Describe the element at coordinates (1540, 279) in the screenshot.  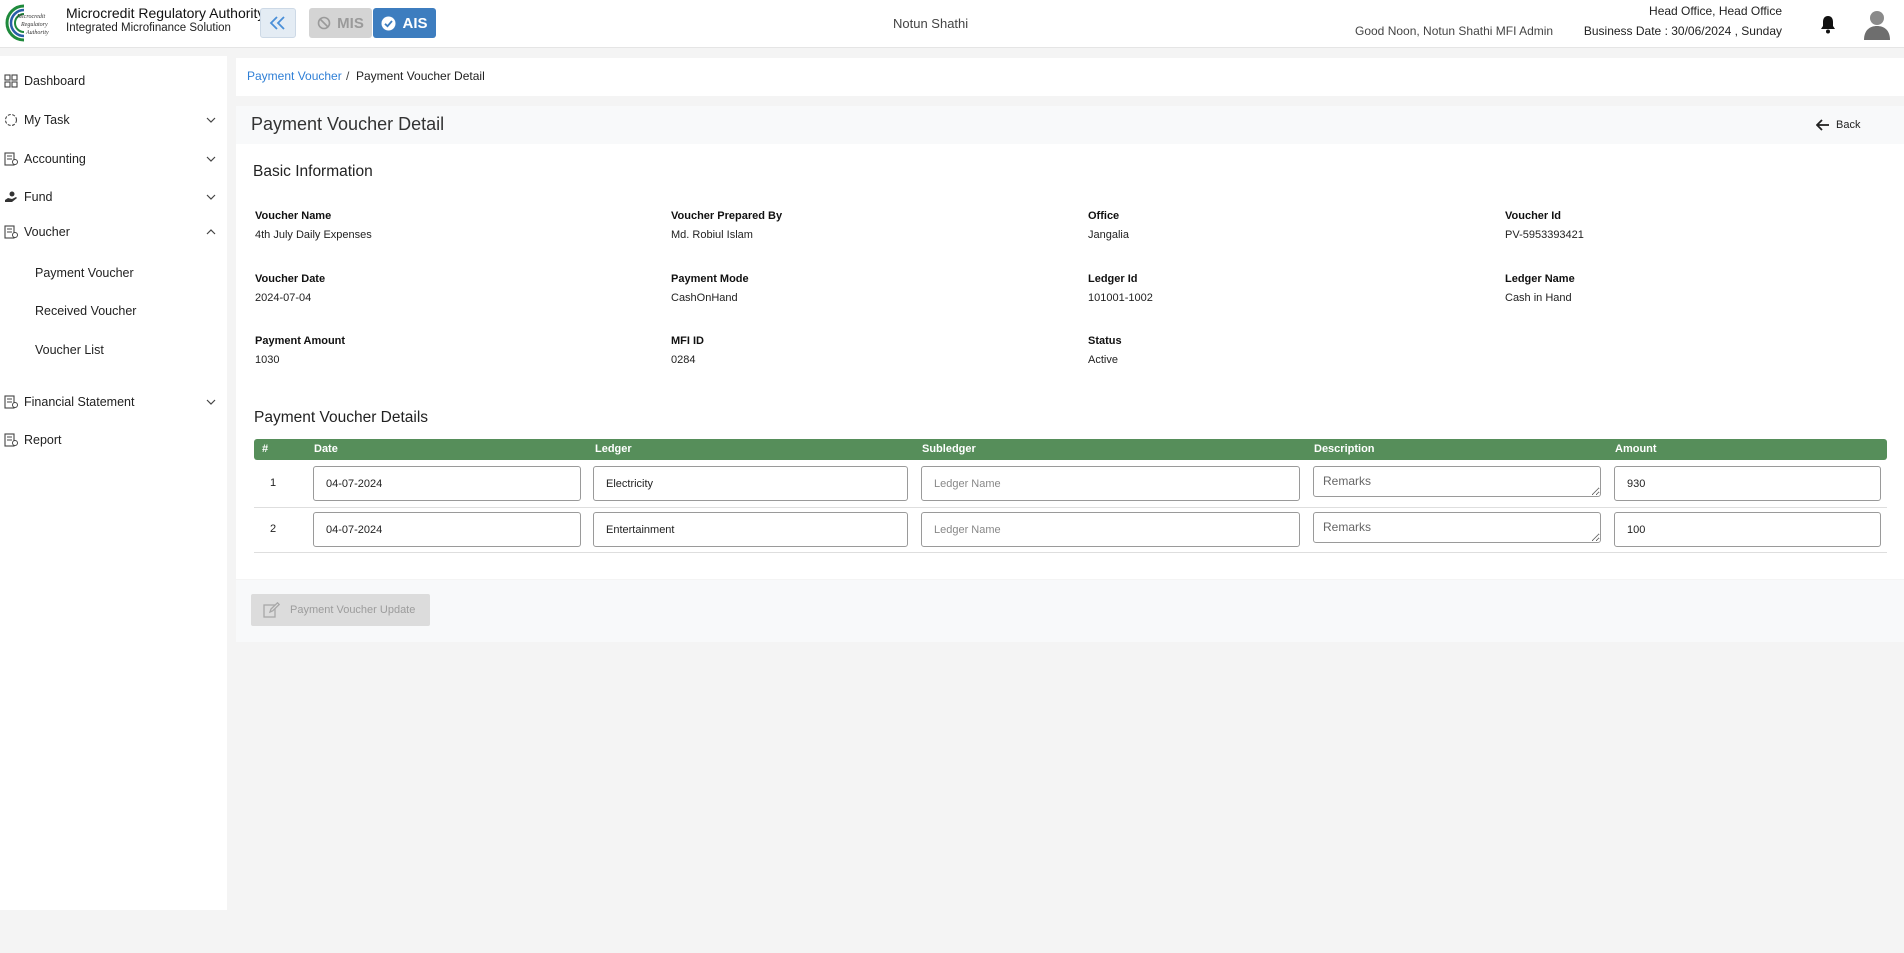
I see `ledger-name-label: Ledger Name` at that location.